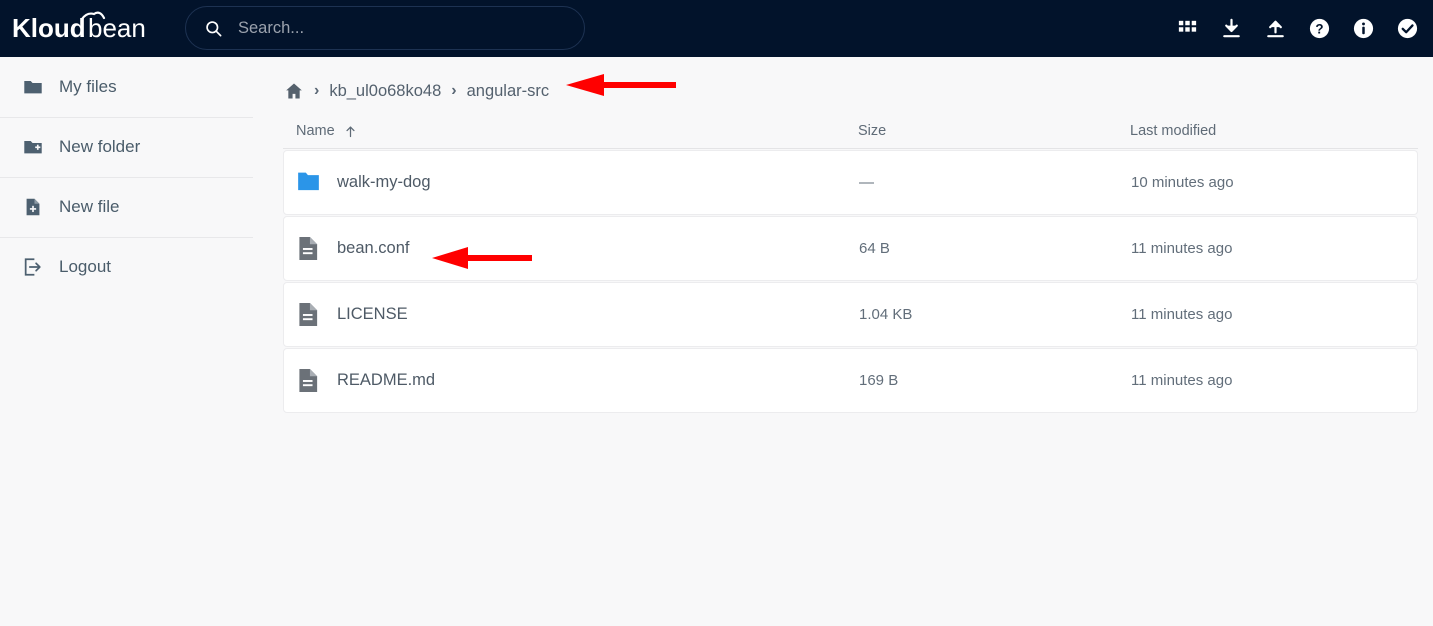 The image size is (1433, 626). Describe the element at coordinates (88, 86) in the screenshot. I see `sidebar-label-my-files: My files` at that location.